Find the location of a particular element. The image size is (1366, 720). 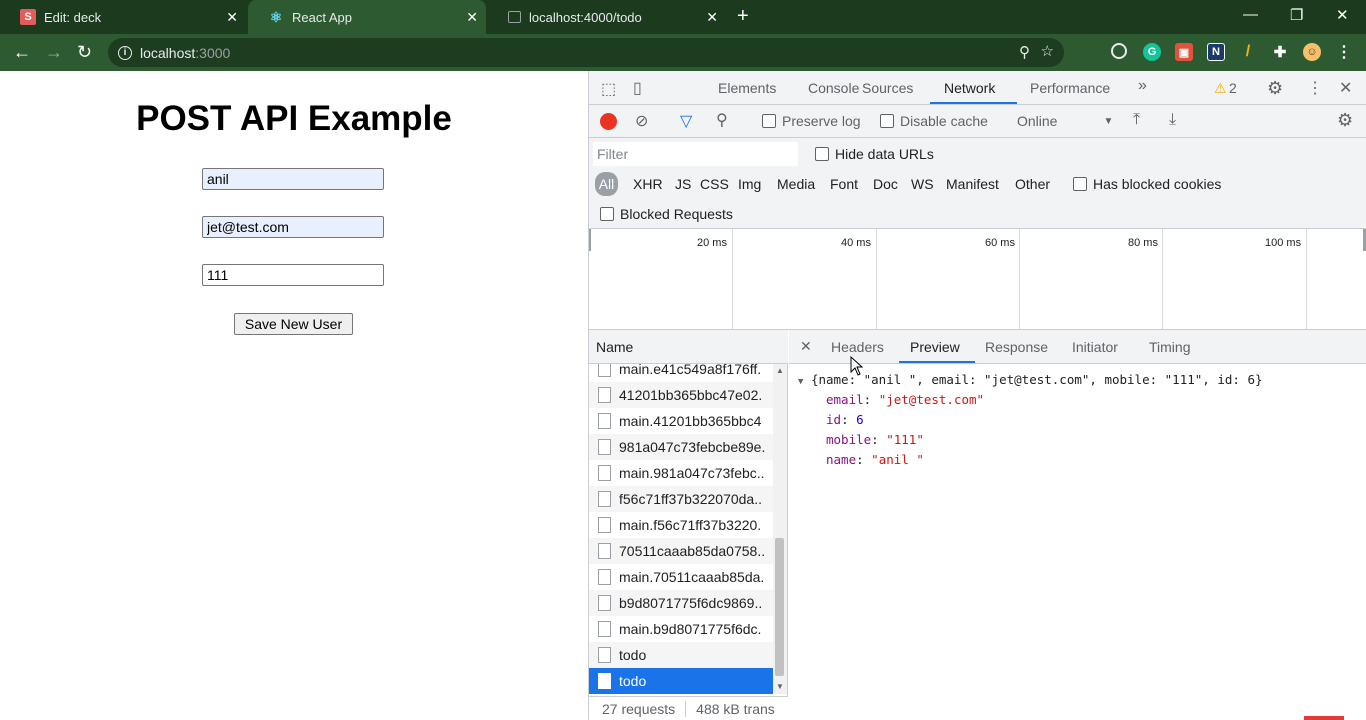

minimize-icon: — is located at coordinates (1250, 14).